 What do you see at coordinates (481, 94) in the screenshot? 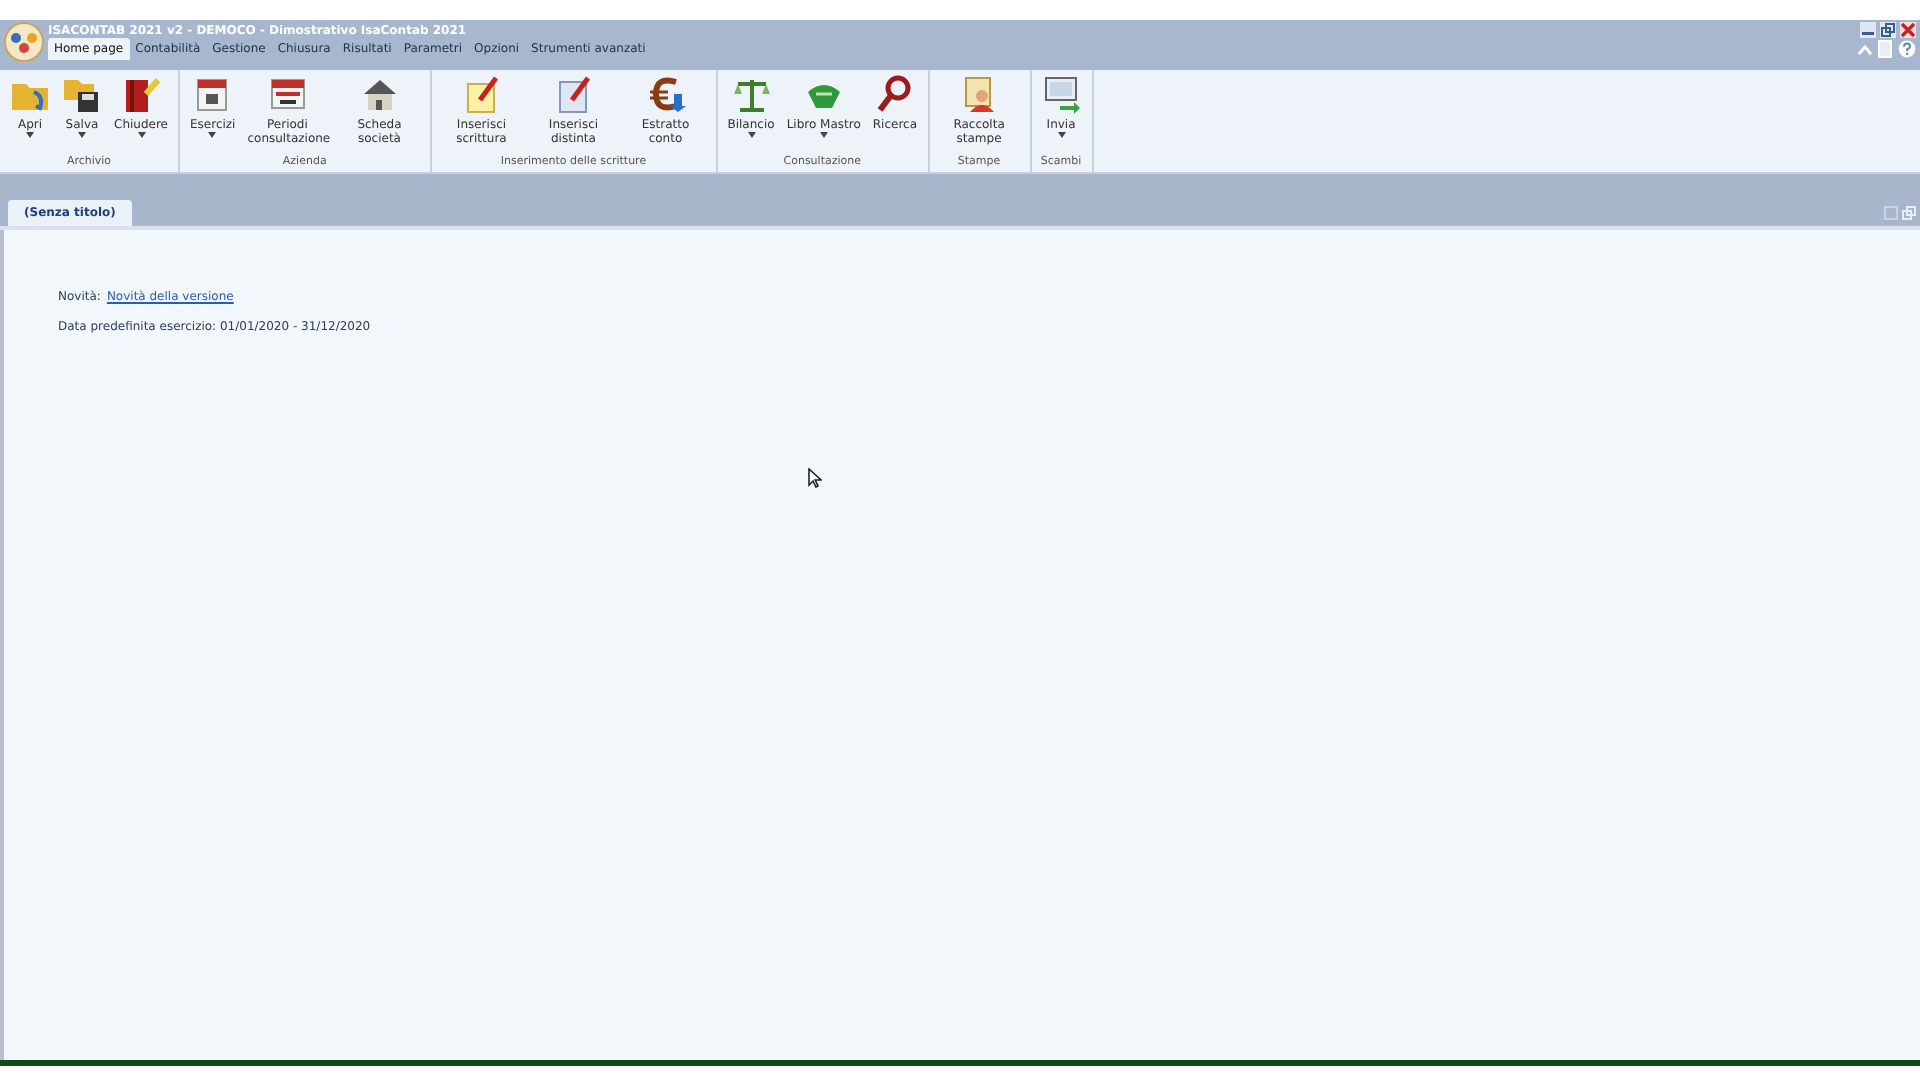
I see `note-icon` at bounding box center [481, 94].